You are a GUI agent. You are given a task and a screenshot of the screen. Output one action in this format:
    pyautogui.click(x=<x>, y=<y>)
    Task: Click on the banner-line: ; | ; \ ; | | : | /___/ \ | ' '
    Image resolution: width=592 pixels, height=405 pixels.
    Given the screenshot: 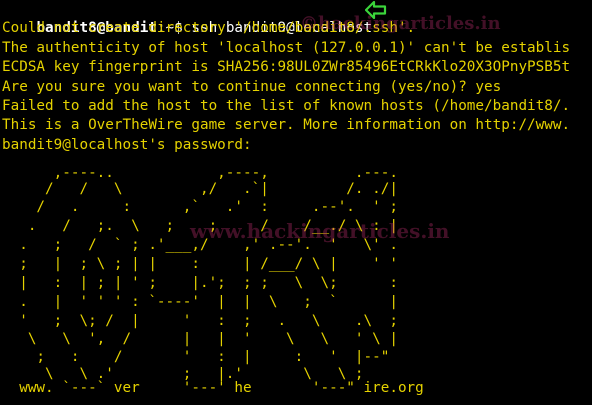 What is the action you would take?
    pyautogui.click(x=200, y=264)
    